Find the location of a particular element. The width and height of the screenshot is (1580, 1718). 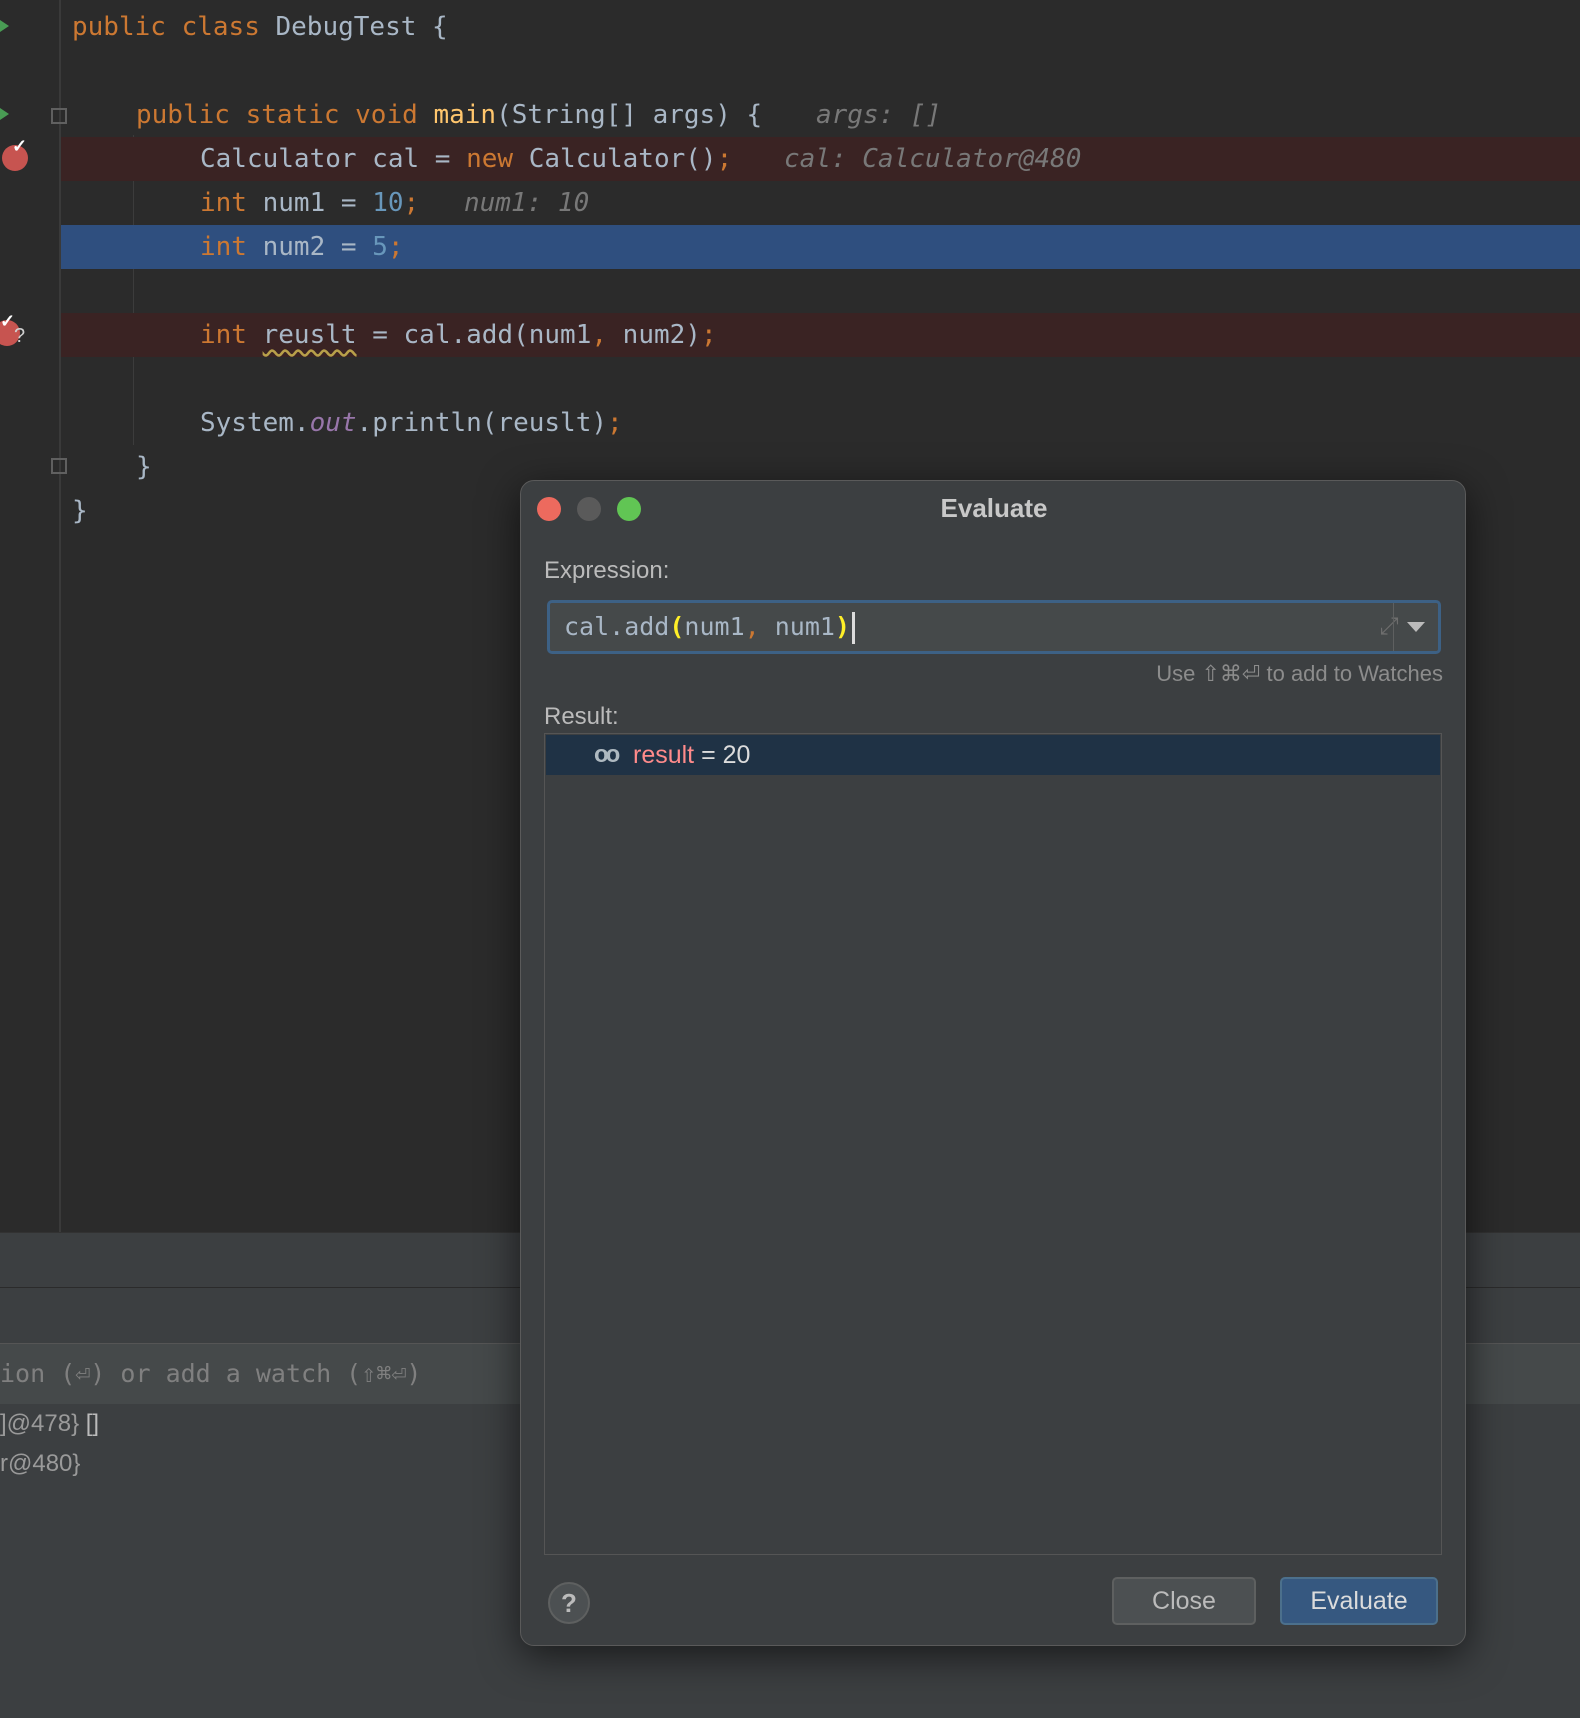

code-text: Calculator() is located at coordinates (622, 159).